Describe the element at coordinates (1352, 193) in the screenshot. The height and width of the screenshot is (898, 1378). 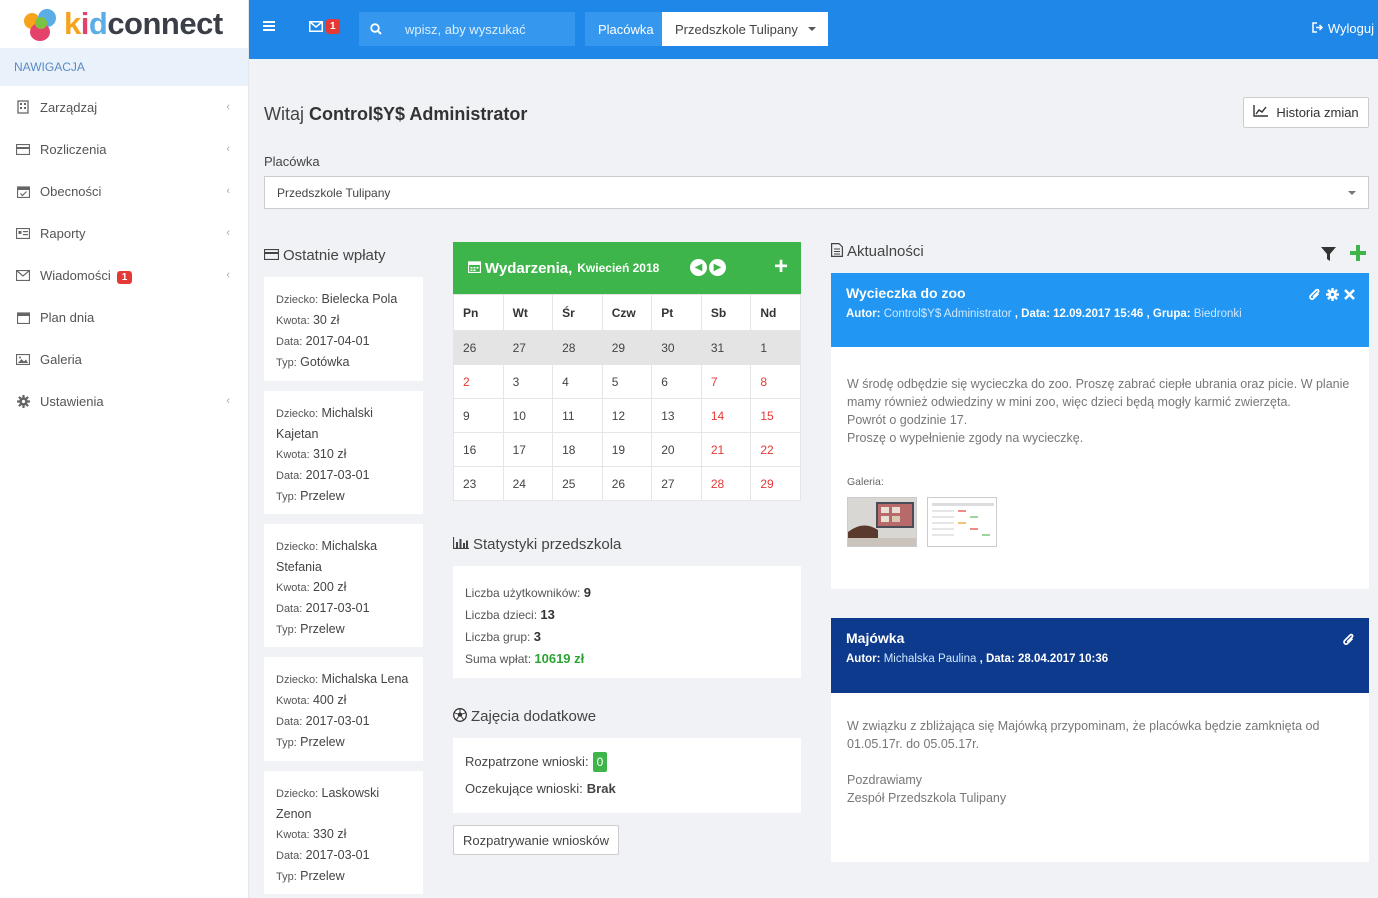
I see `caret-down-icon` at that location.